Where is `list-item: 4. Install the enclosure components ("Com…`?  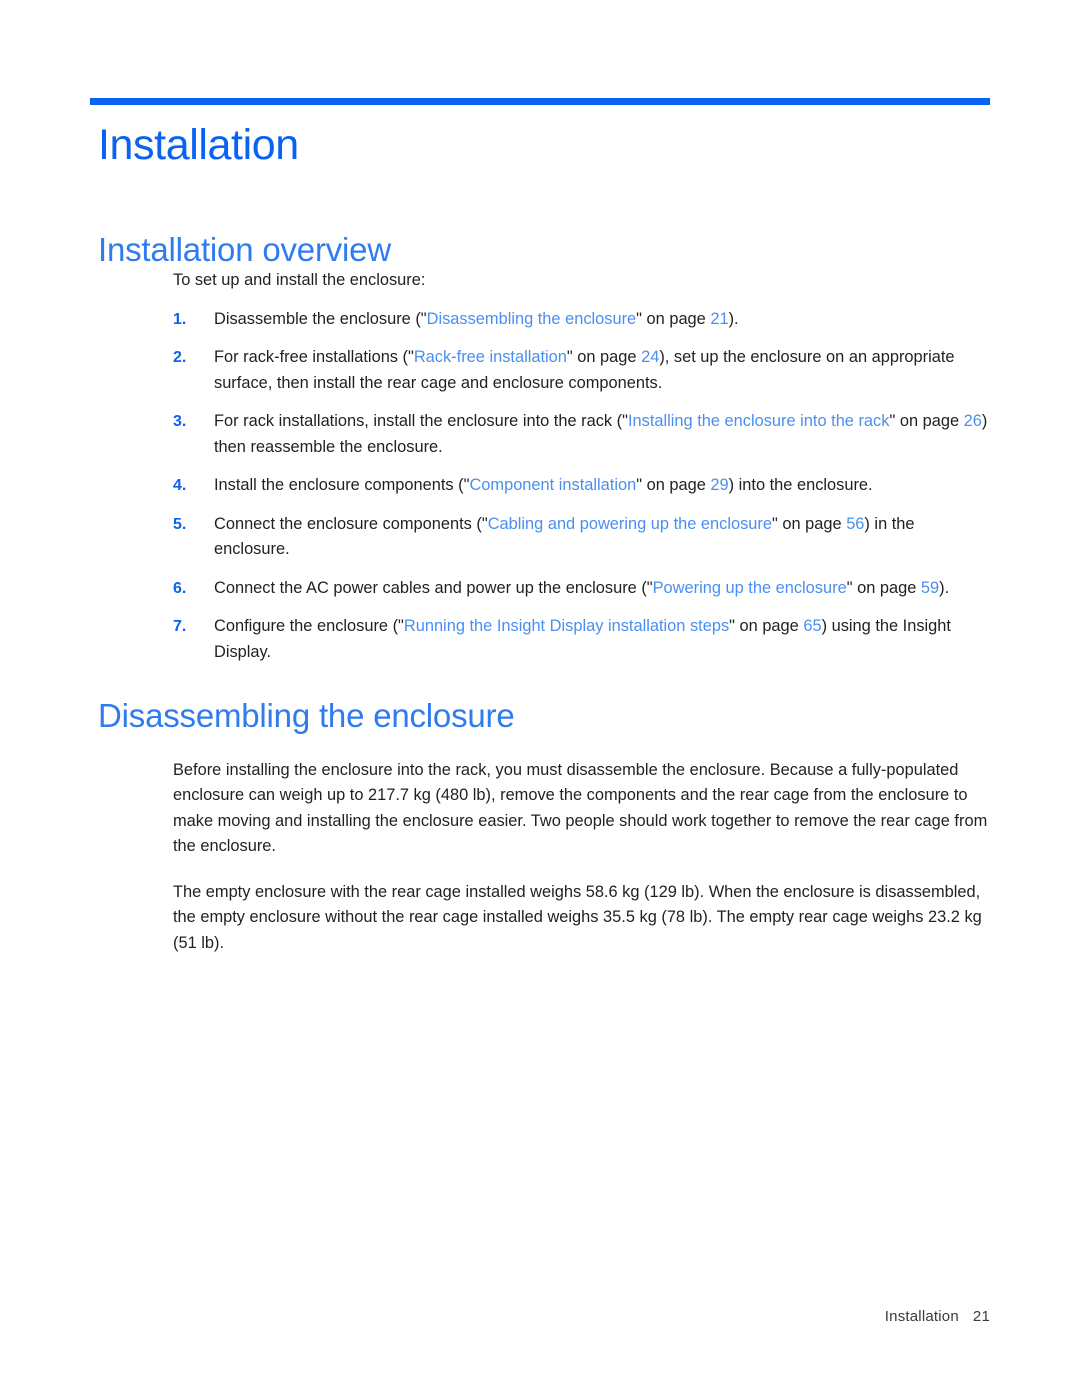 list-item: 4. Install the enclosure components ("Com… is located at coordinates (581, 486).